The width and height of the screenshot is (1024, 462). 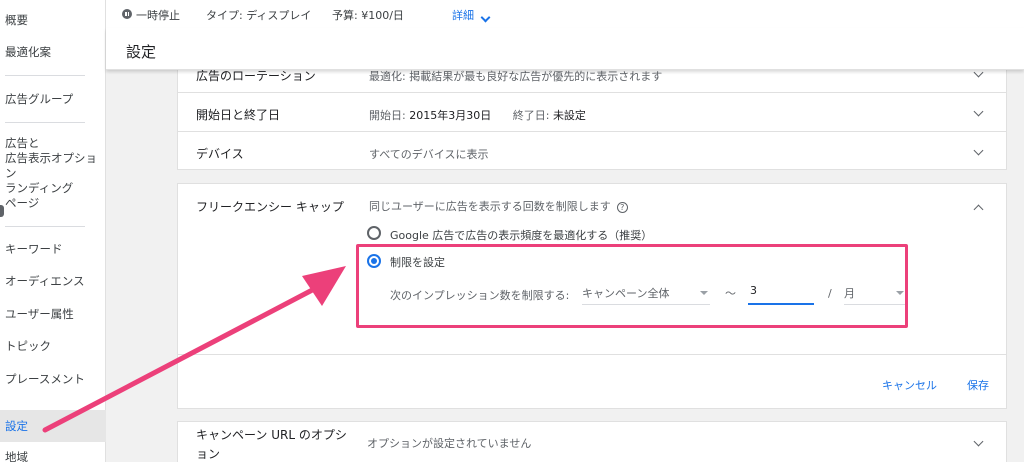 I want to click on frequency-description-text: 同じユーザーに広告を表示する回数を制限します, so click(x=490, y=206).